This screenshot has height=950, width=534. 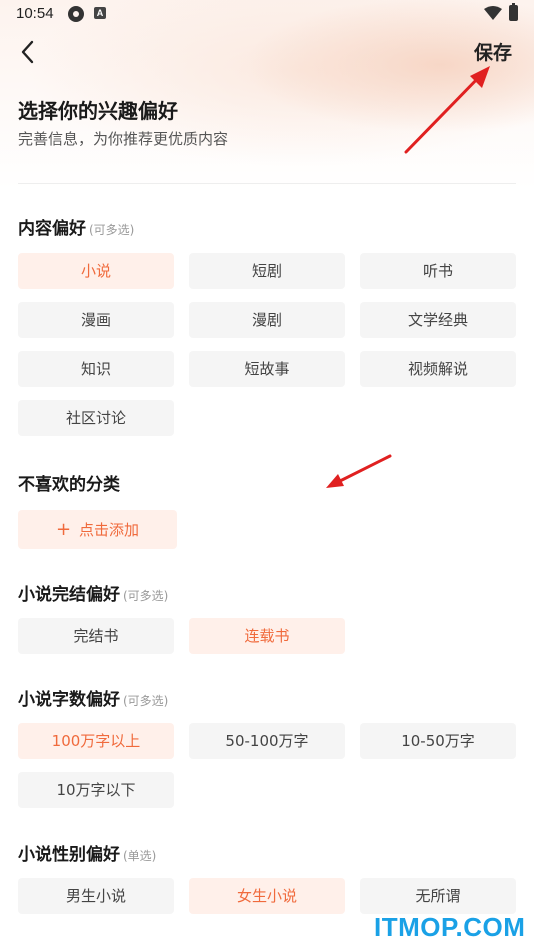 What do you see at coordinates (63, 529) in the screenshot?
I see `plus-icon: +` at bounding box center [63, 529].